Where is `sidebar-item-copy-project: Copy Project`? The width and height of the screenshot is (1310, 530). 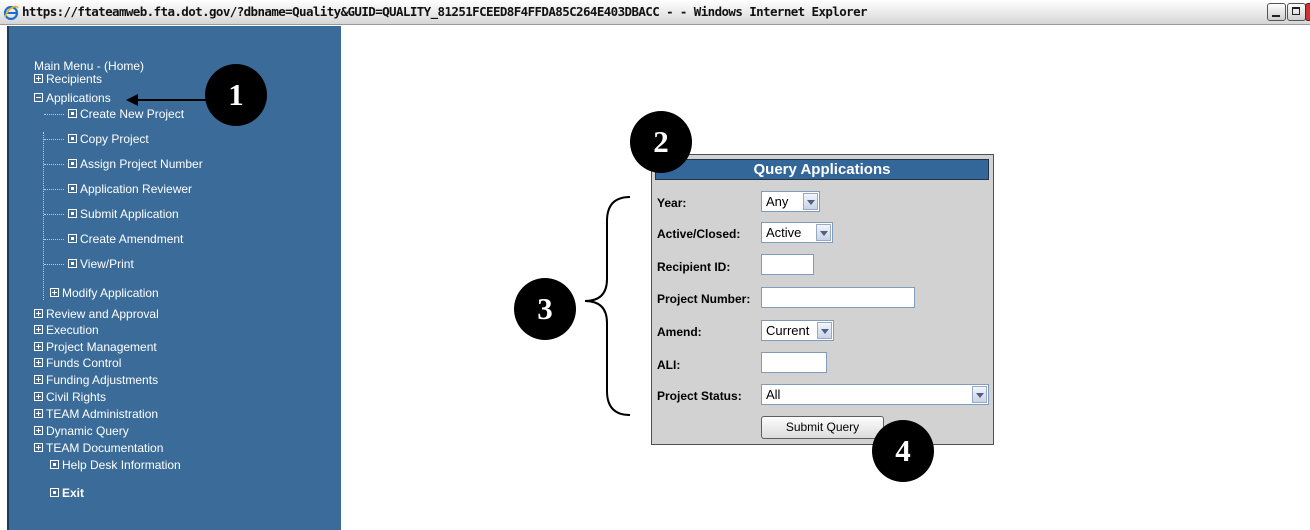 sidebar-item-copy-project: Copy Project is located at coordinates (108, 139).